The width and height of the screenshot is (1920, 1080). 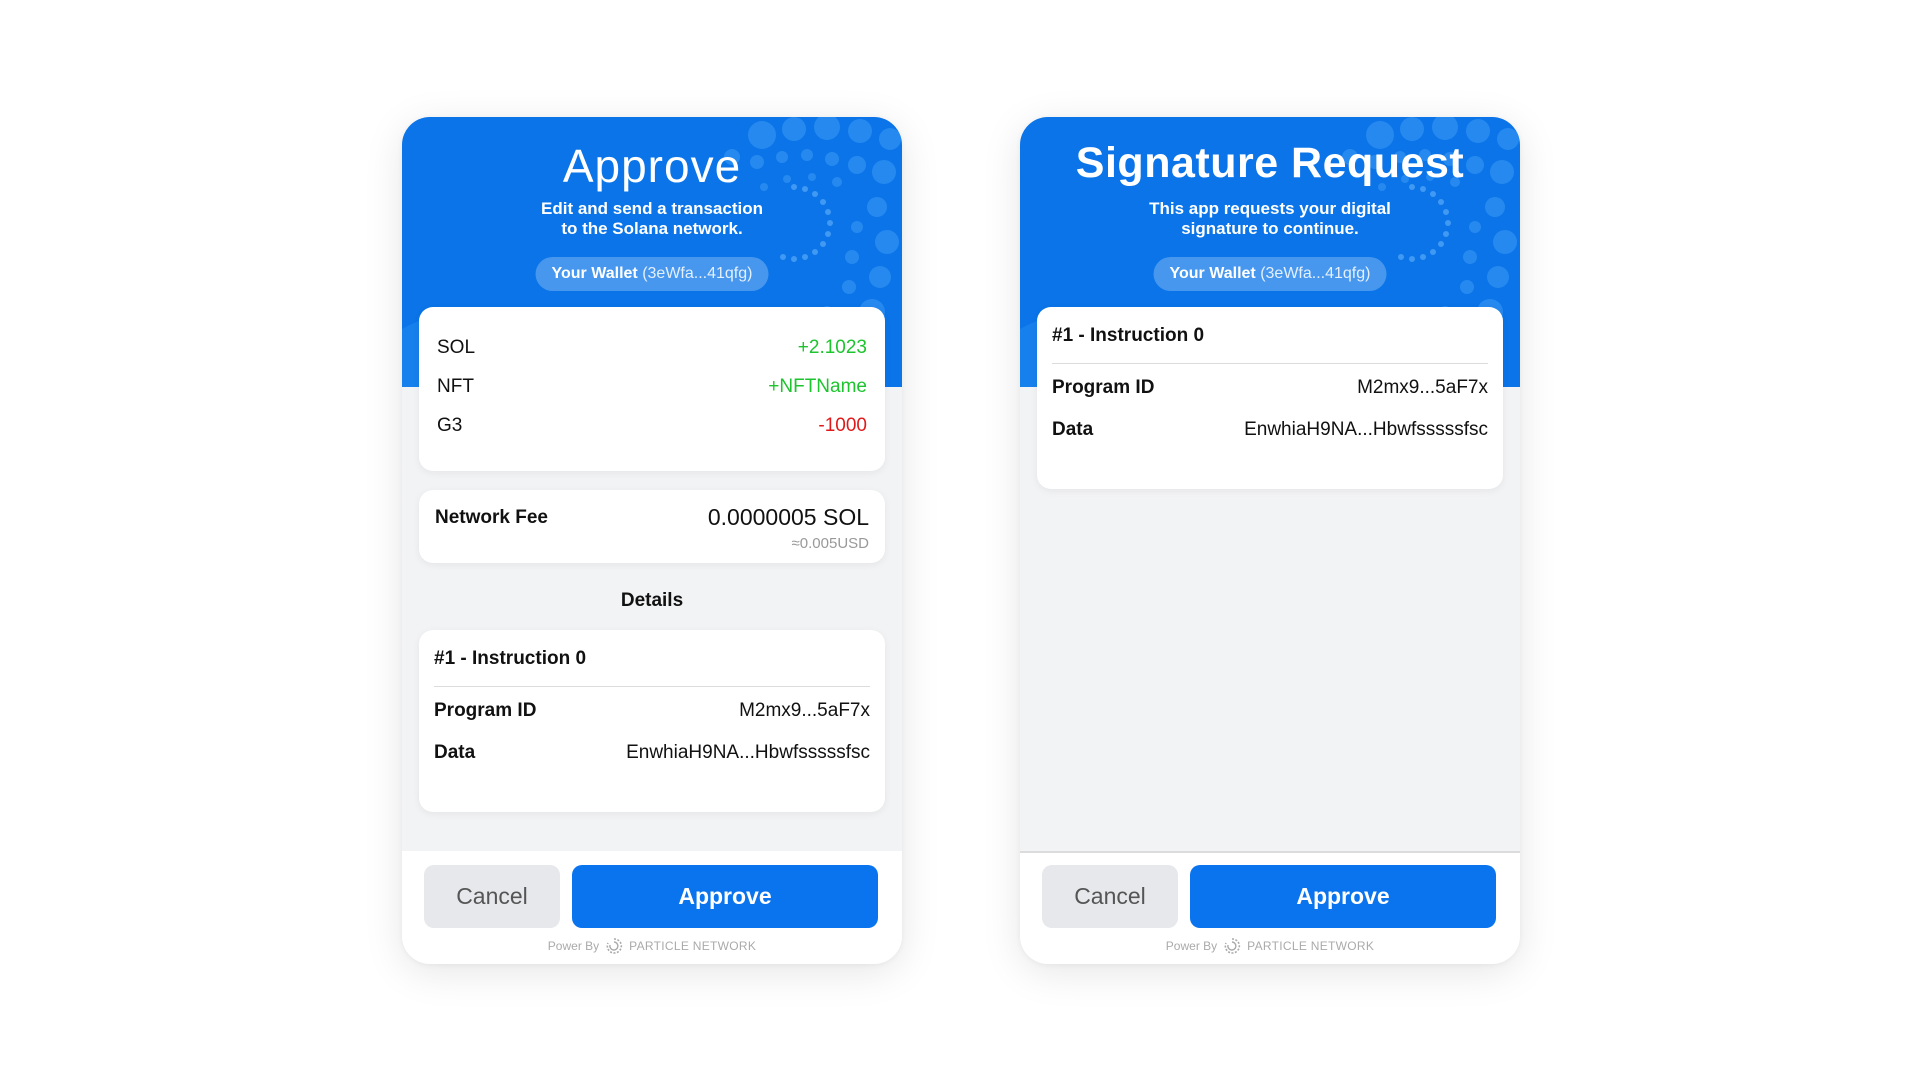 I want to click on asset-change: +NFTName, so click(x=817, y=386).